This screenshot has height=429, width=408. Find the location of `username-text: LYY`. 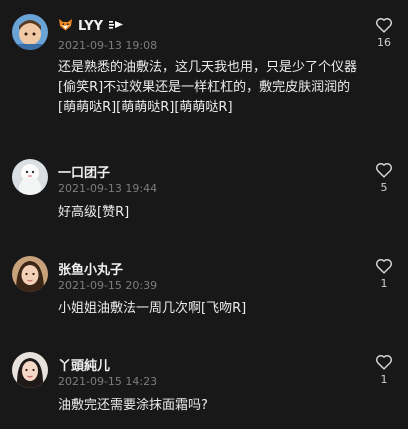

username-text: LYY is located at coordinates (91, 26).